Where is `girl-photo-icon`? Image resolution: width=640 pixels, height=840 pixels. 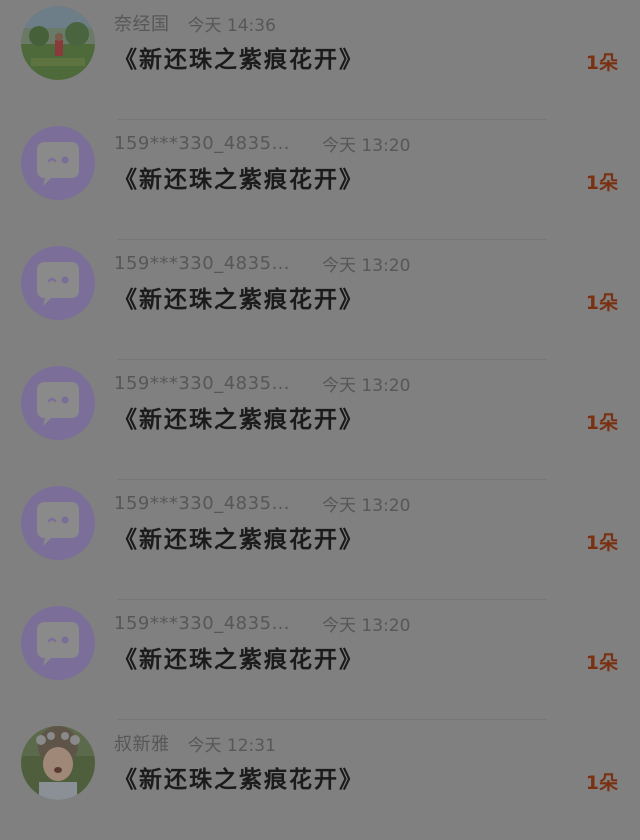
girl-photo-icon is located at coordinates (58, 763).